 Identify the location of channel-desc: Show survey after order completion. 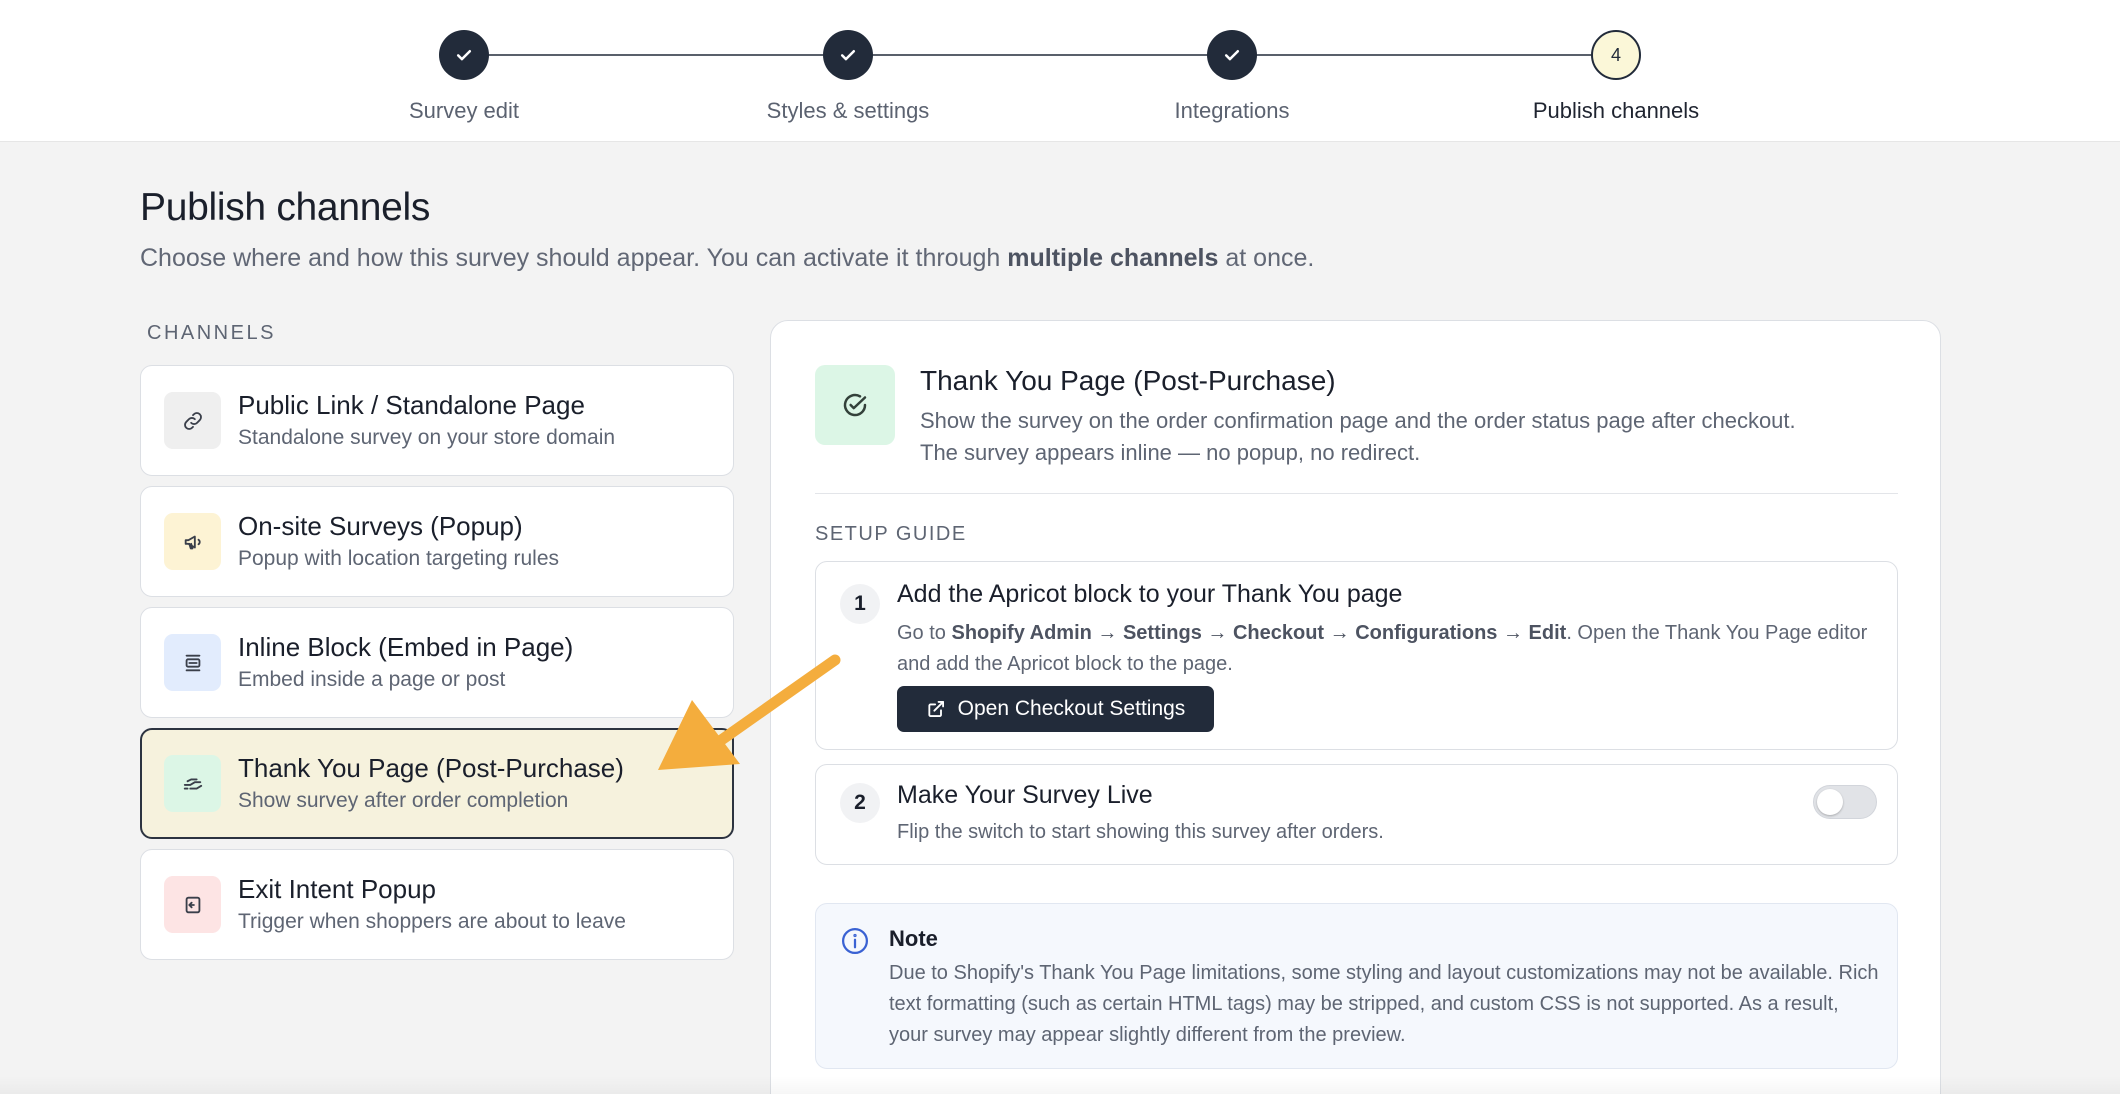
(403, 800).